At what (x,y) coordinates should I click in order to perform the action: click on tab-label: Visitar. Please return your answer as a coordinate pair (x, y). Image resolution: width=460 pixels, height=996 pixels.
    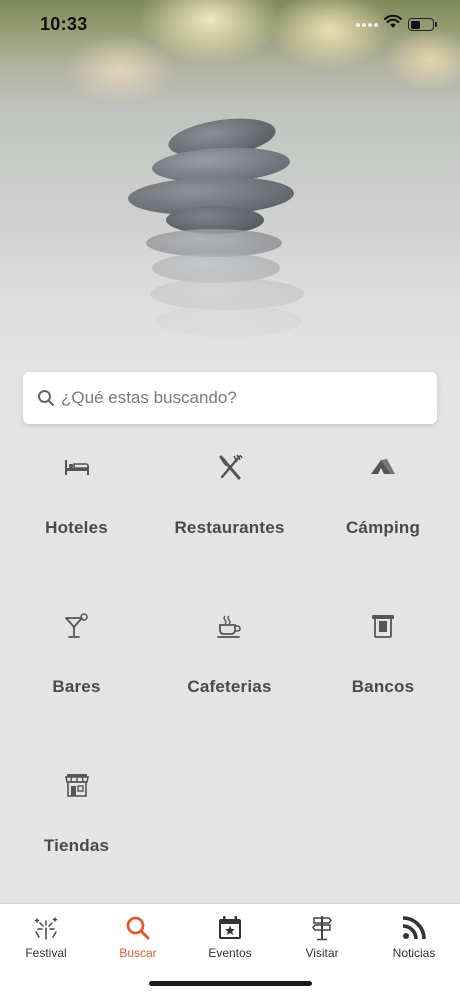
    Looking at the image, I should click on (322, 953).